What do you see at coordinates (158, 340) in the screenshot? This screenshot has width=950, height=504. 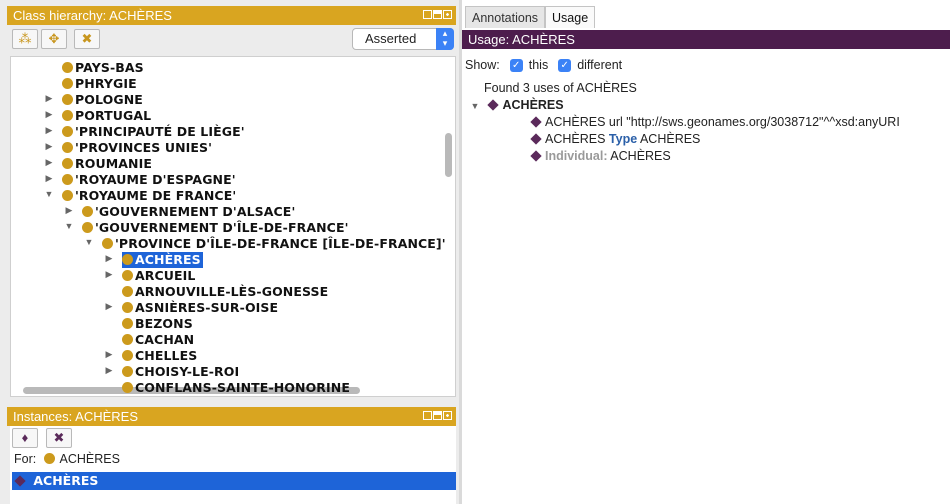 I see `class-tree-item: CACHAN` at bounding box center [158, 340].